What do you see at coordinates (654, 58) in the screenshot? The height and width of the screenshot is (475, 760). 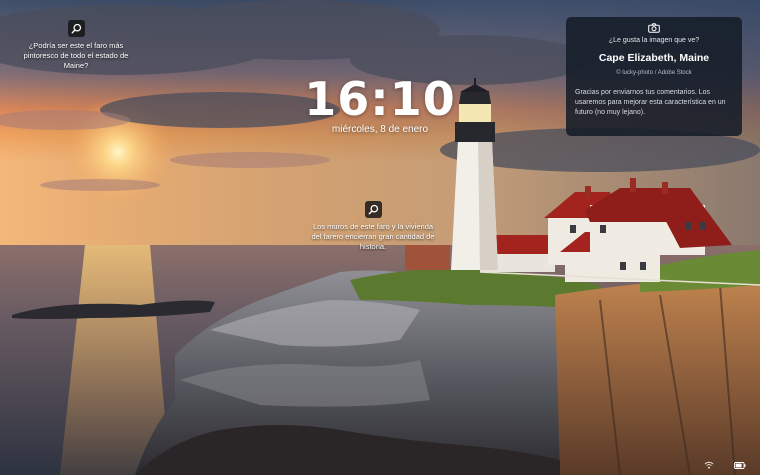 I see `image-location-title: Cape Elizabeth, Maine` at bounding box center [654, 58].